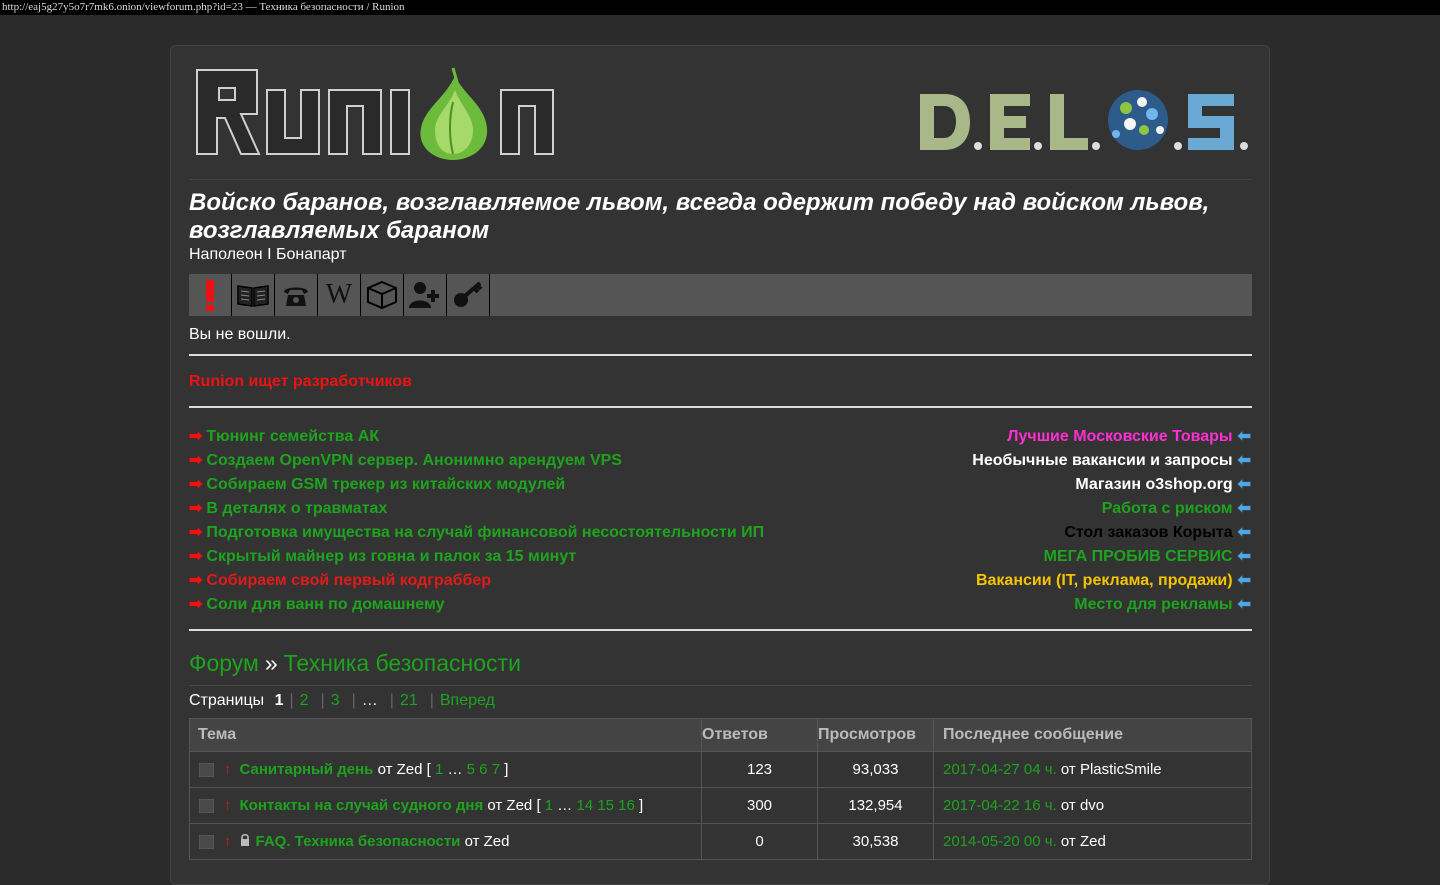 This screenshot has width=1440, height=885. Describe the element at coordinates (300, 382) in the screenshot. I see `announce-link: Runion ищет разработчиков` at that location.